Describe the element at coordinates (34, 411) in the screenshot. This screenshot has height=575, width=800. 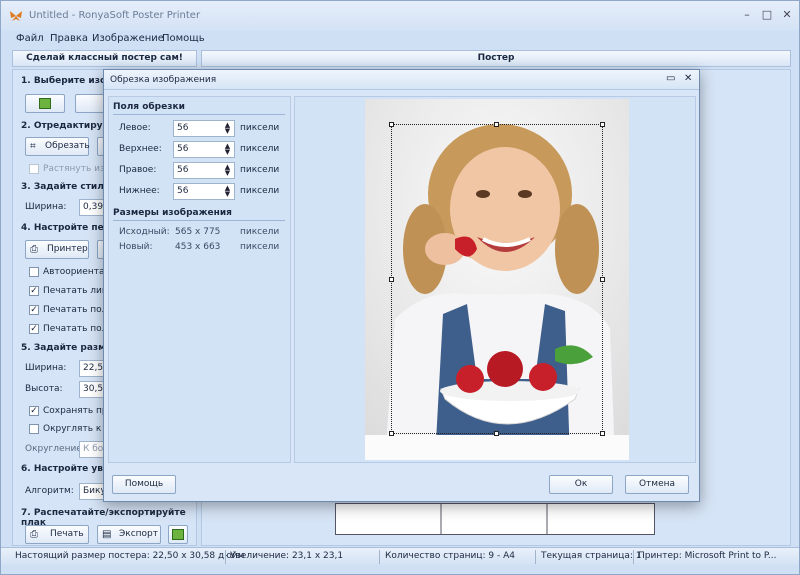
I see `keep-proportions-checkbox: ✓` at that location.